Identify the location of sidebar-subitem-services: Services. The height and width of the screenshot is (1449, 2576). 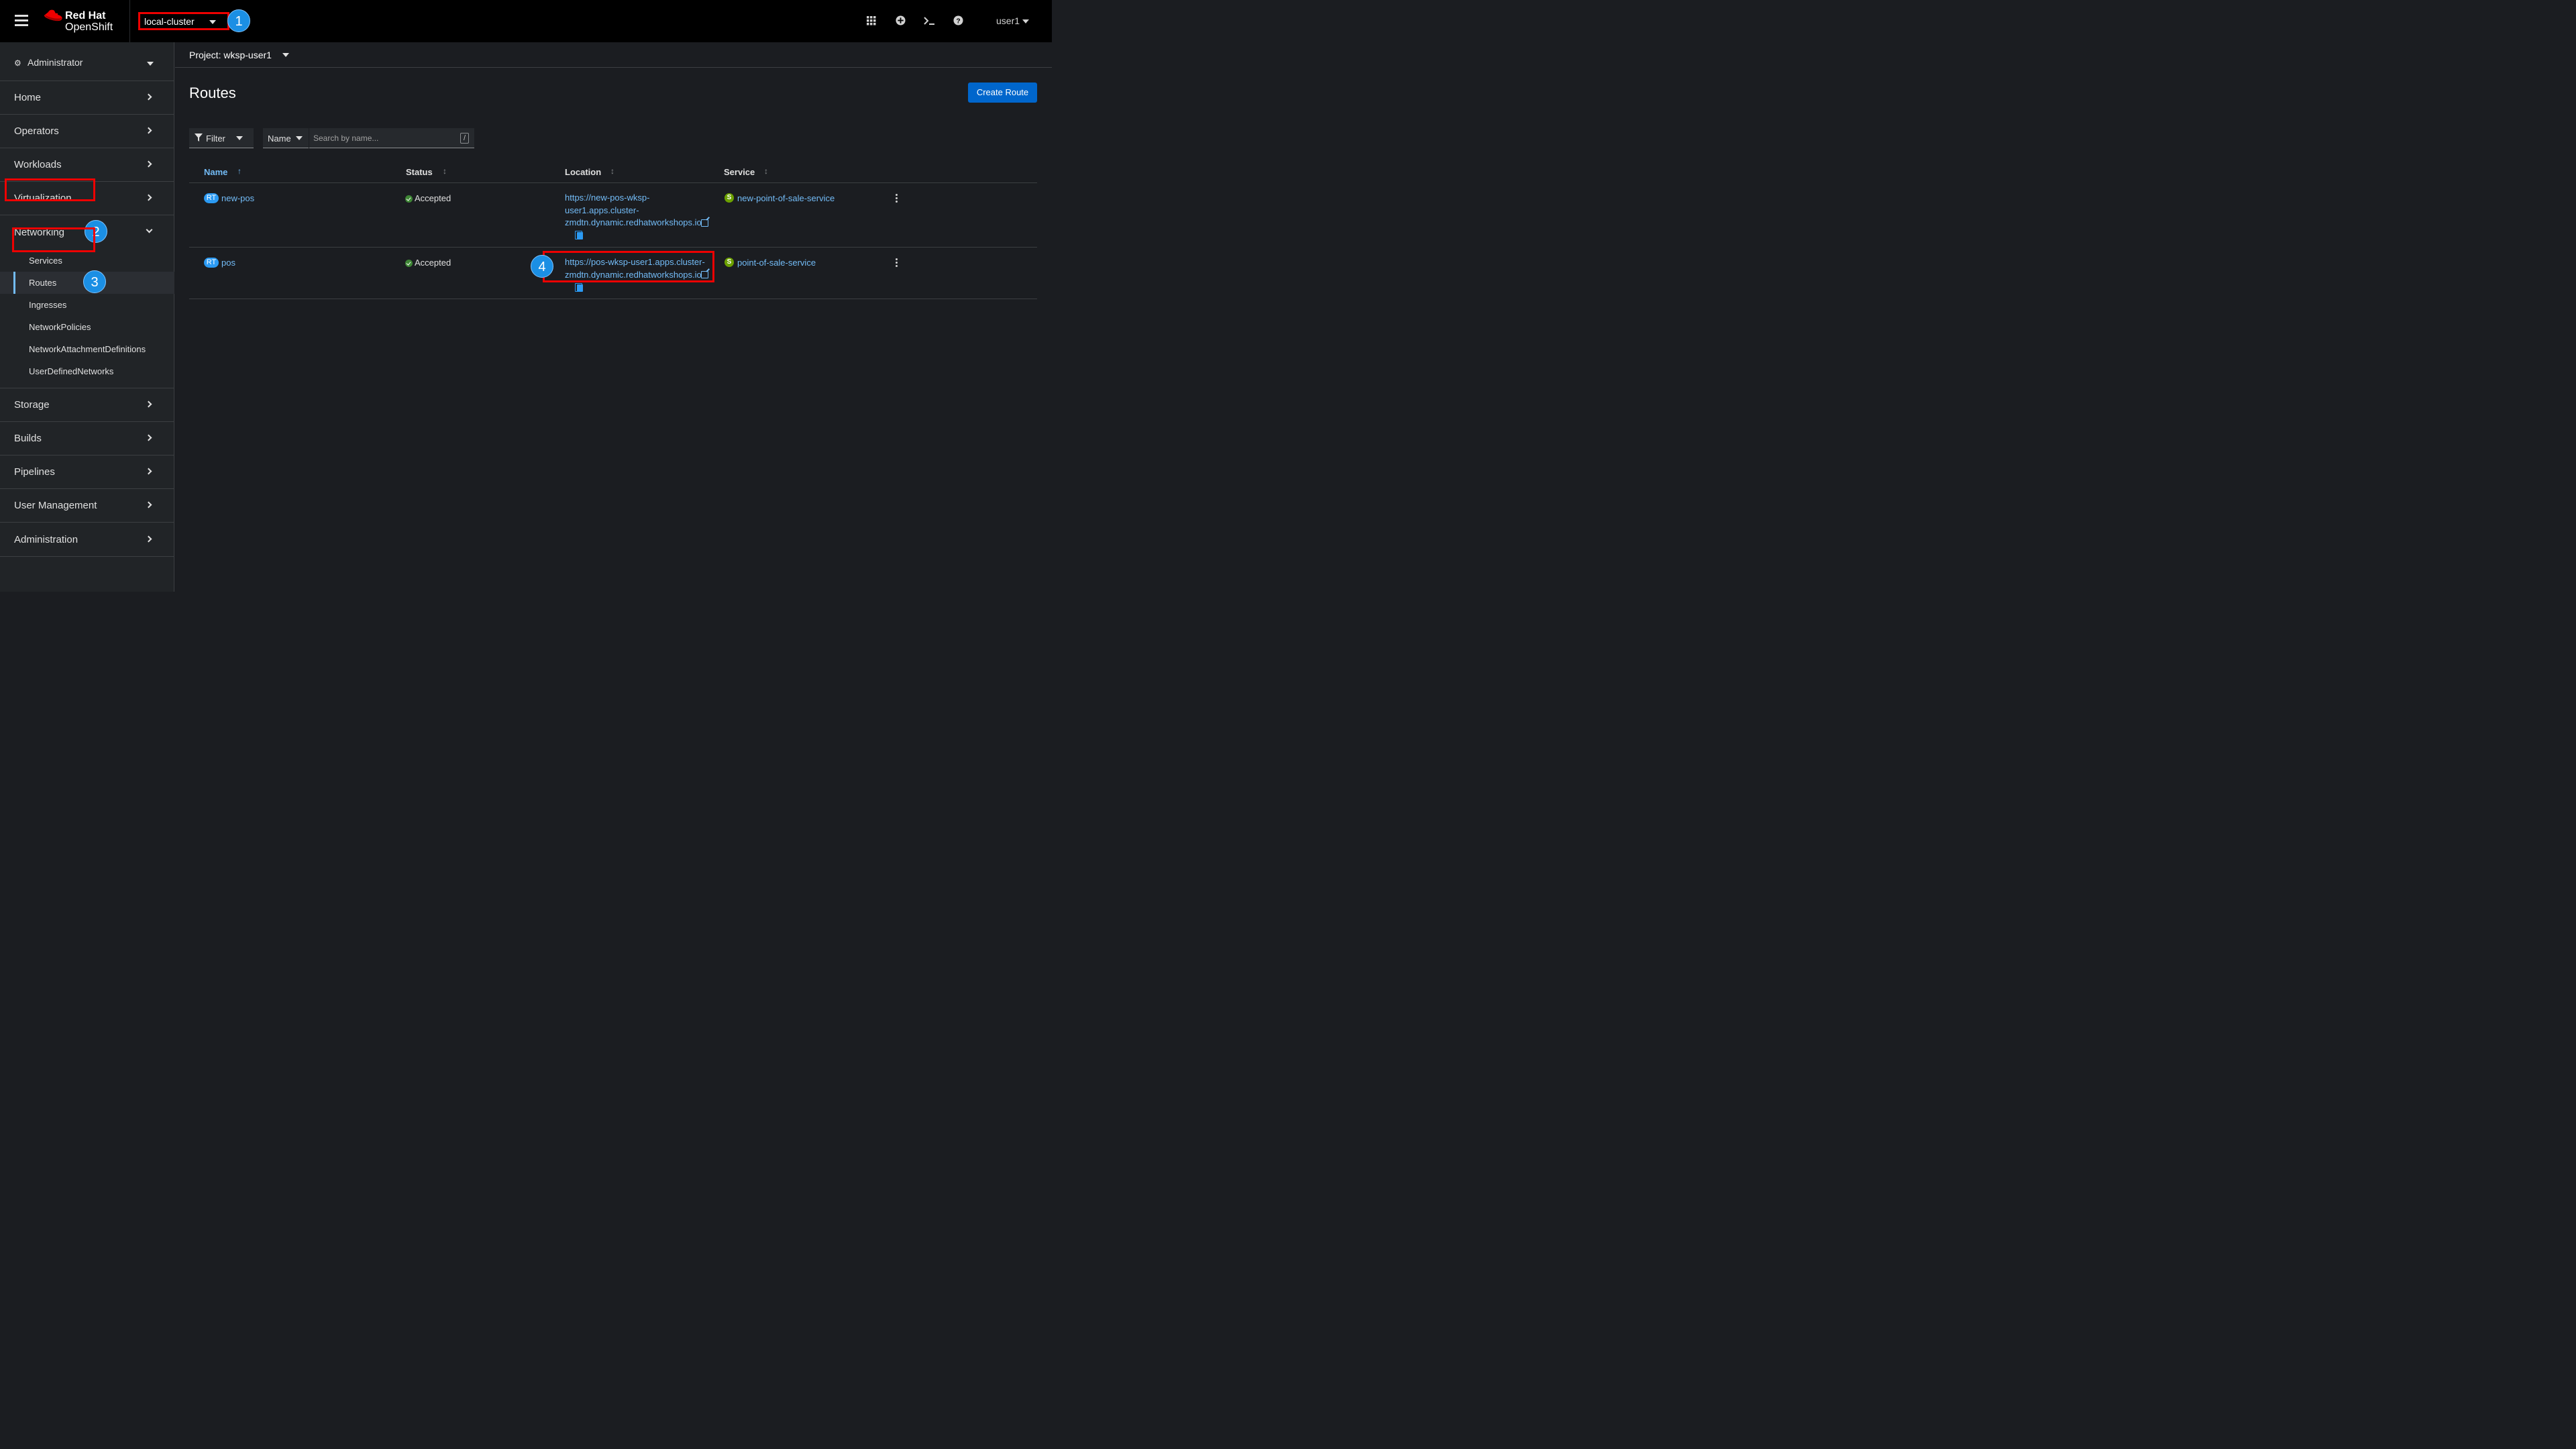
(87, 261).